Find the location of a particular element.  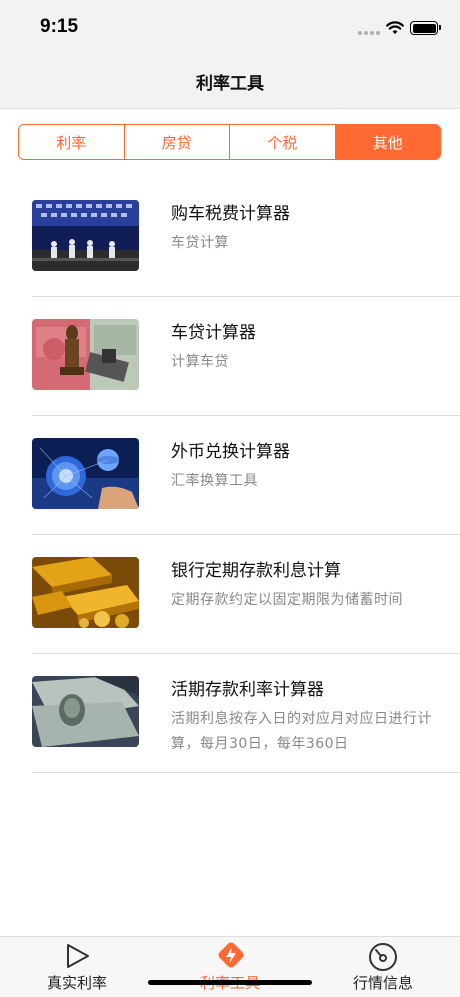

segment-other: 其他 is located at coordinates (387, 142).